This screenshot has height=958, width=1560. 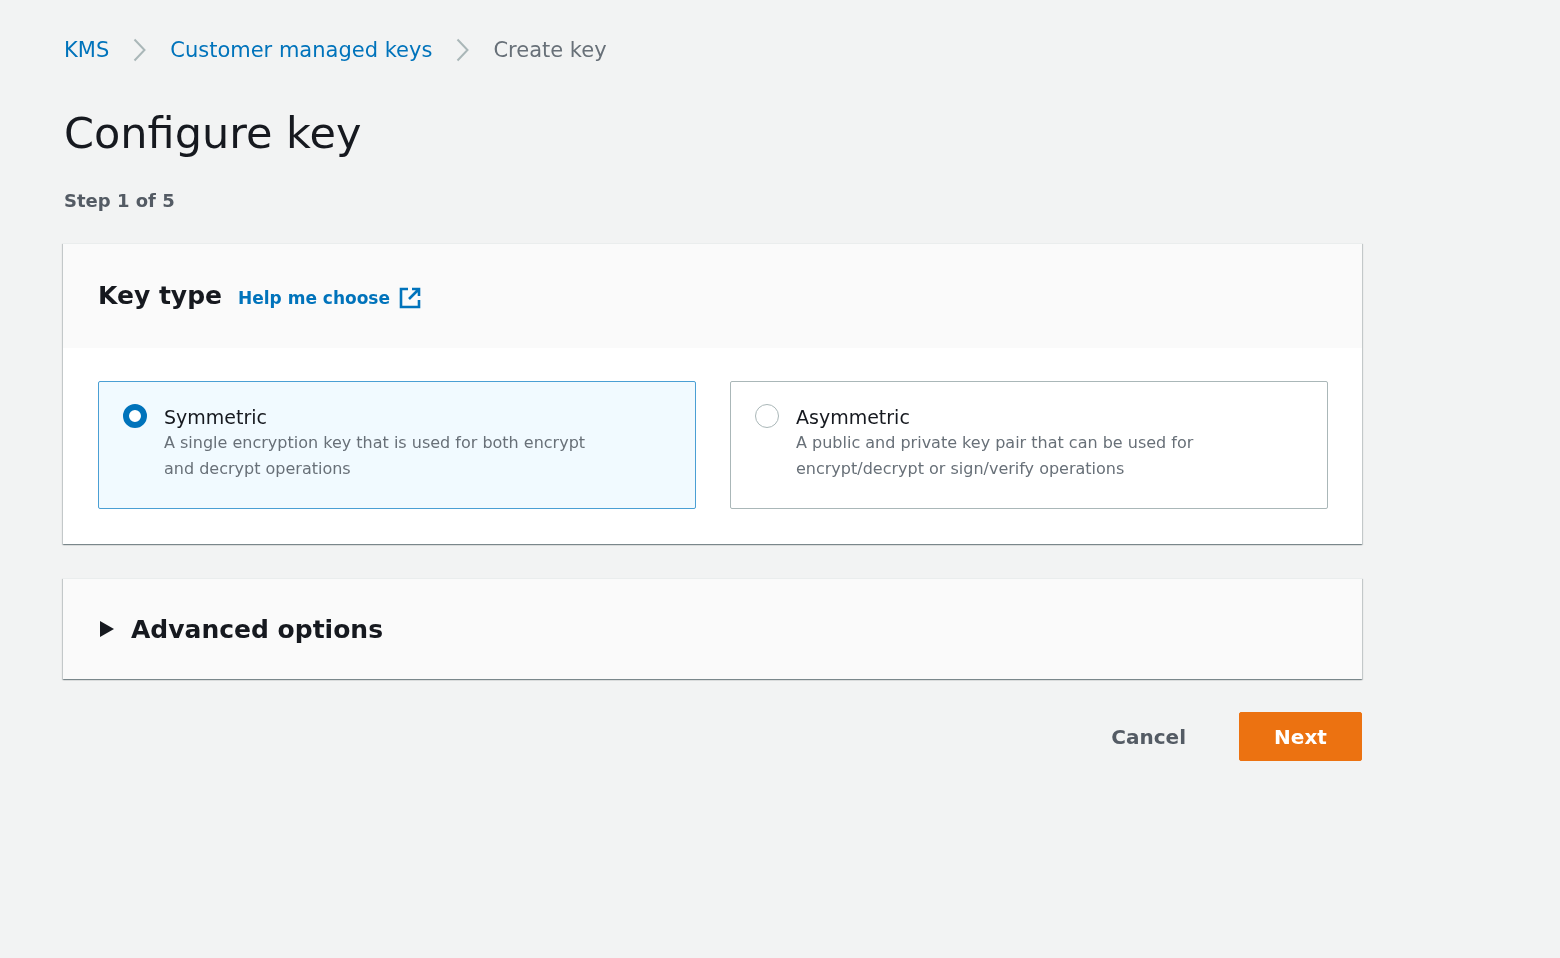 What do you see at coordinates (87, 50) in the screenshot?
I see `breadcrumb-link: KMS` at bounding box center [87, 50].